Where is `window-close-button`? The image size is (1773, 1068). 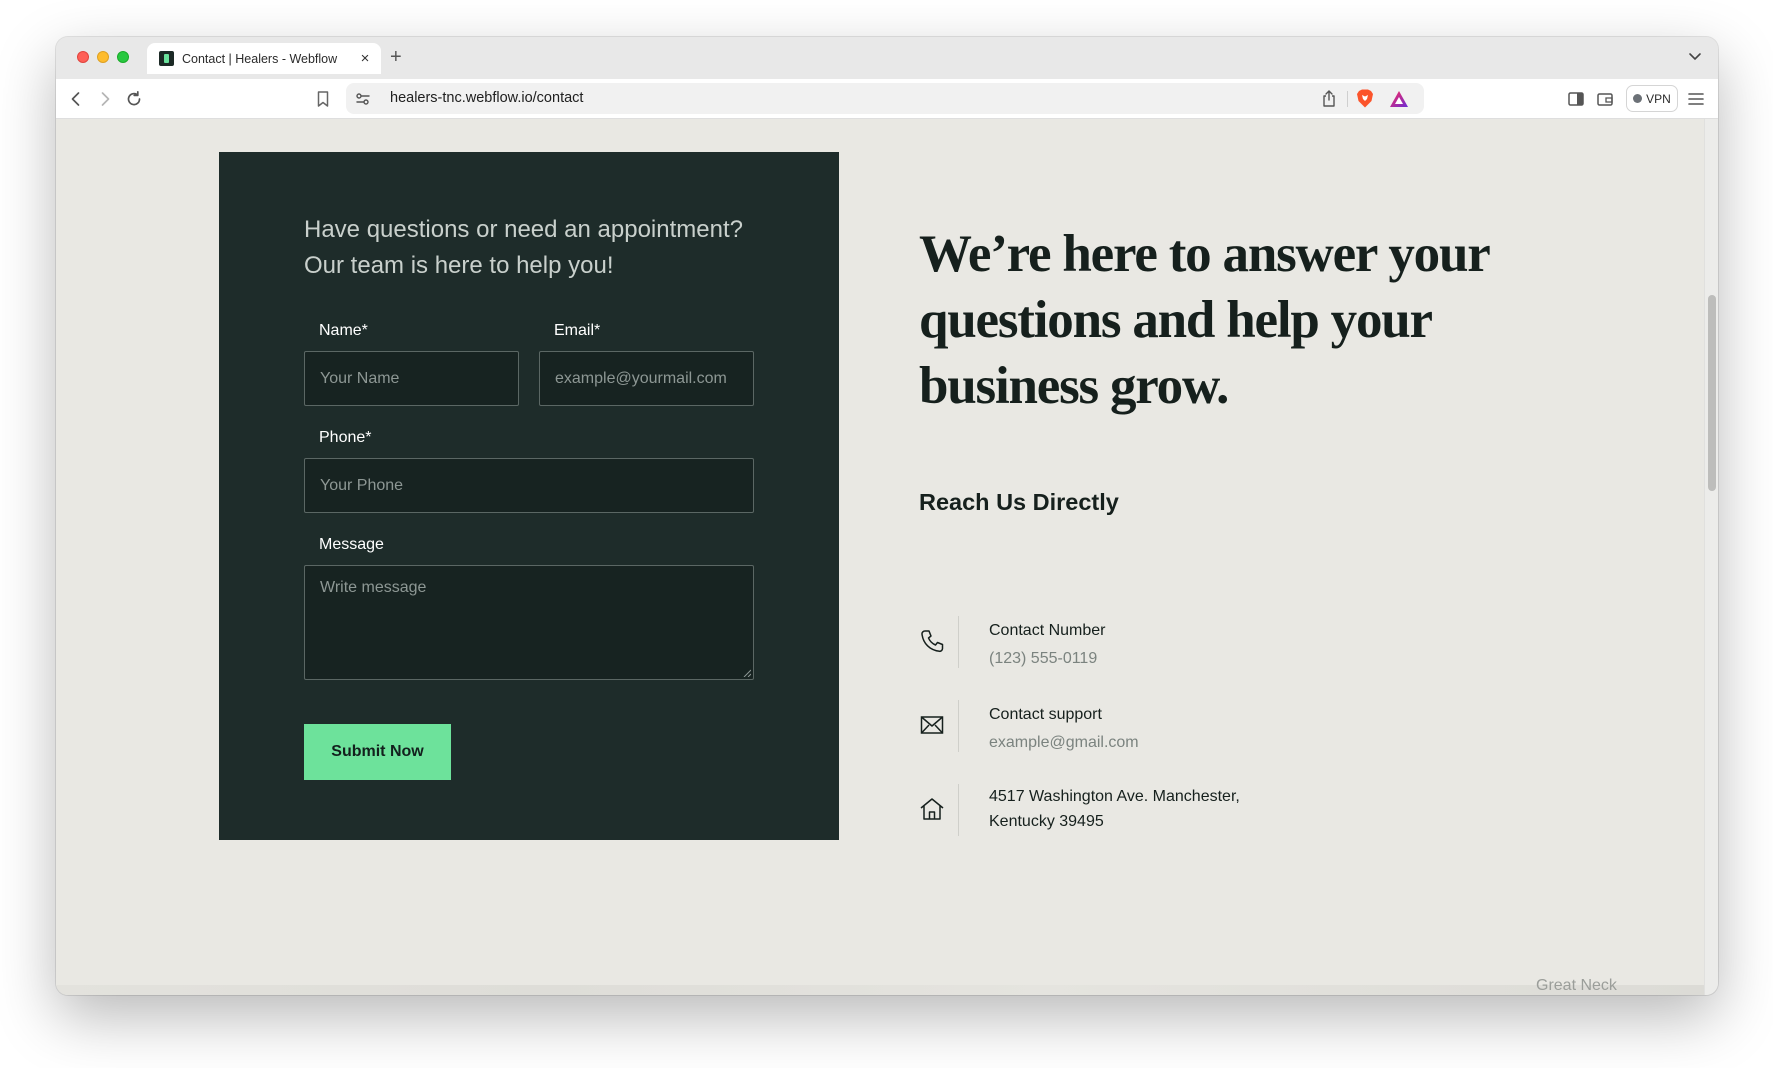 window-close-button is located at coordinates (83, 57).